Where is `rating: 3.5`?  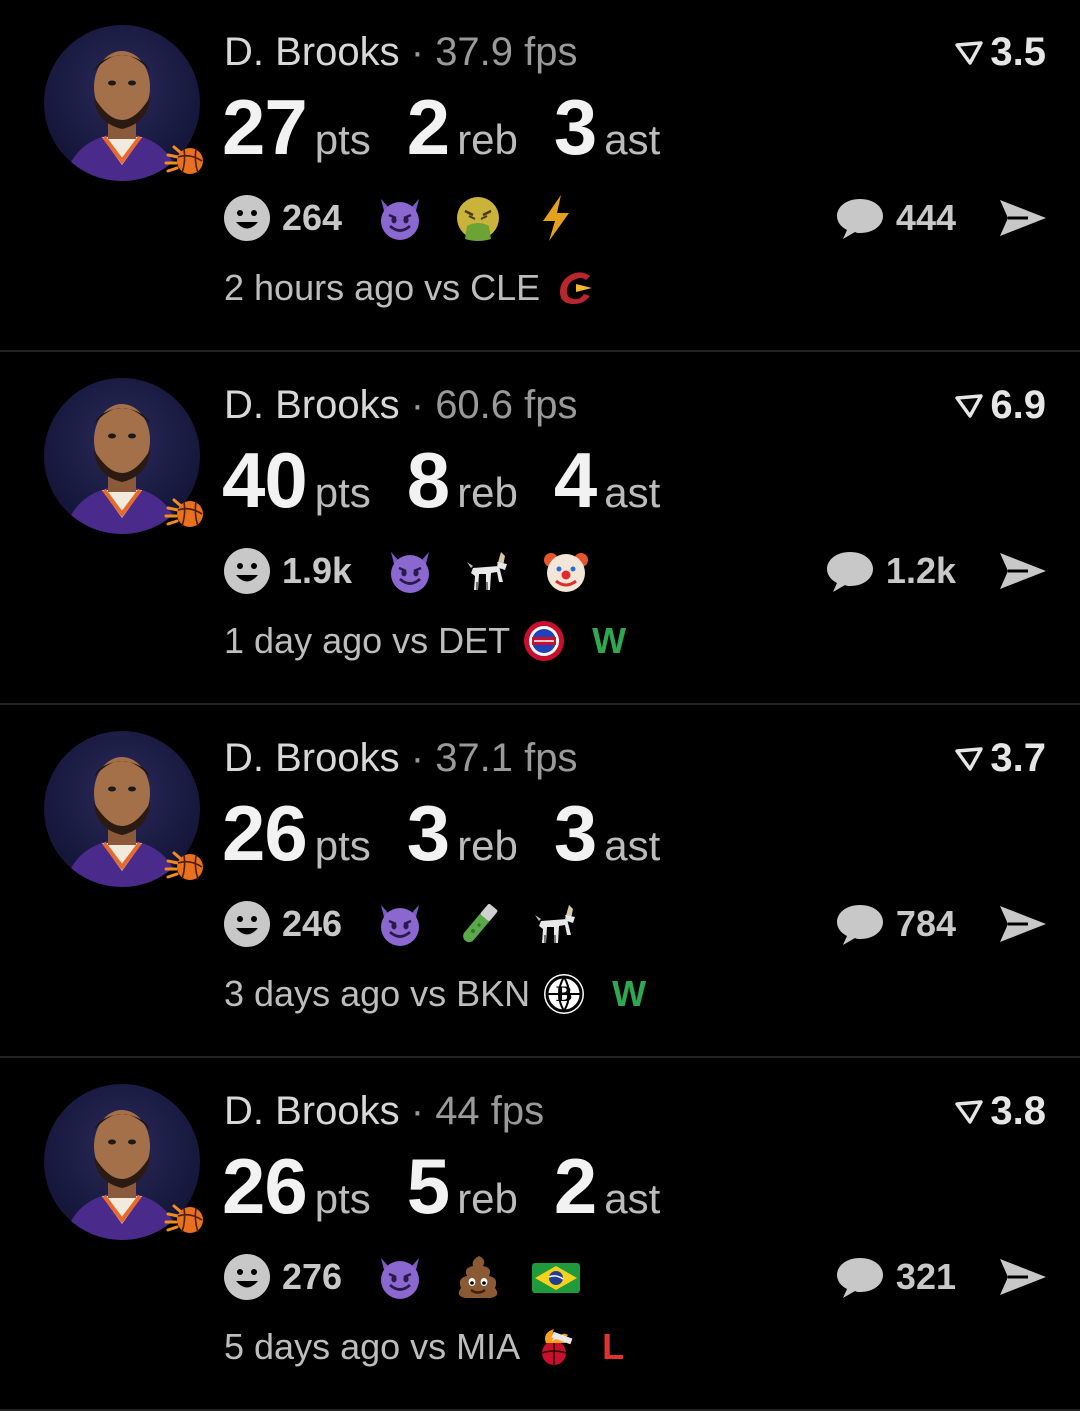 rating: 3.5 is located at coordinates (1000, 52).